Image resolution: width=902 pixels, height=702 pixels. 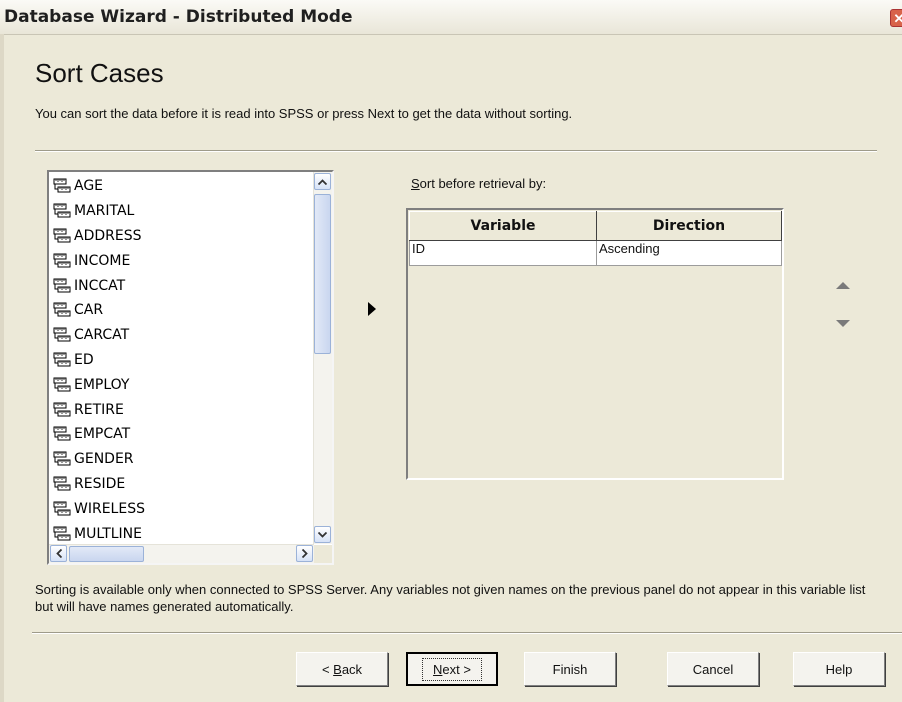 I want to click on variable-name: RETIRE, so click(x=99, y=409).